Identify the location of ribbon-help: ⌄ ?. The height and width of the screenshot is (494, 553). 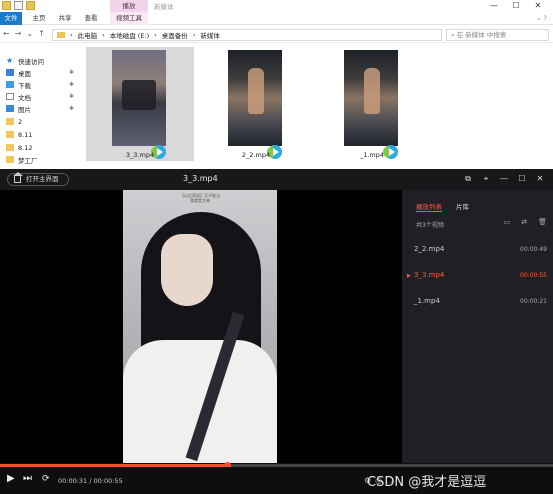
(541, 18).